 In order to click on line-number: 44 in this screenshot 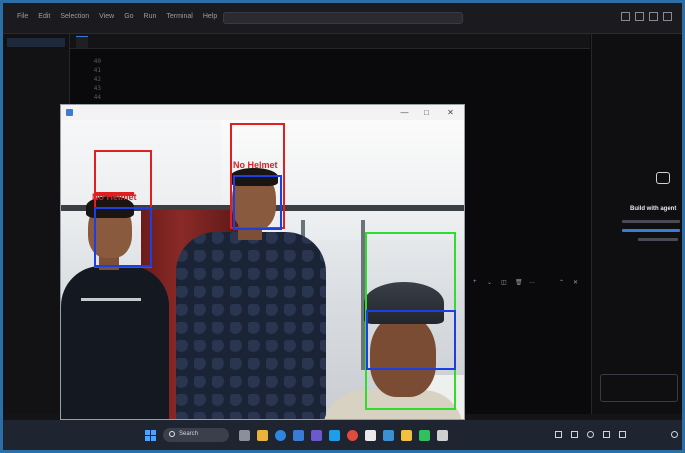, I will do `click(97, 97)`.